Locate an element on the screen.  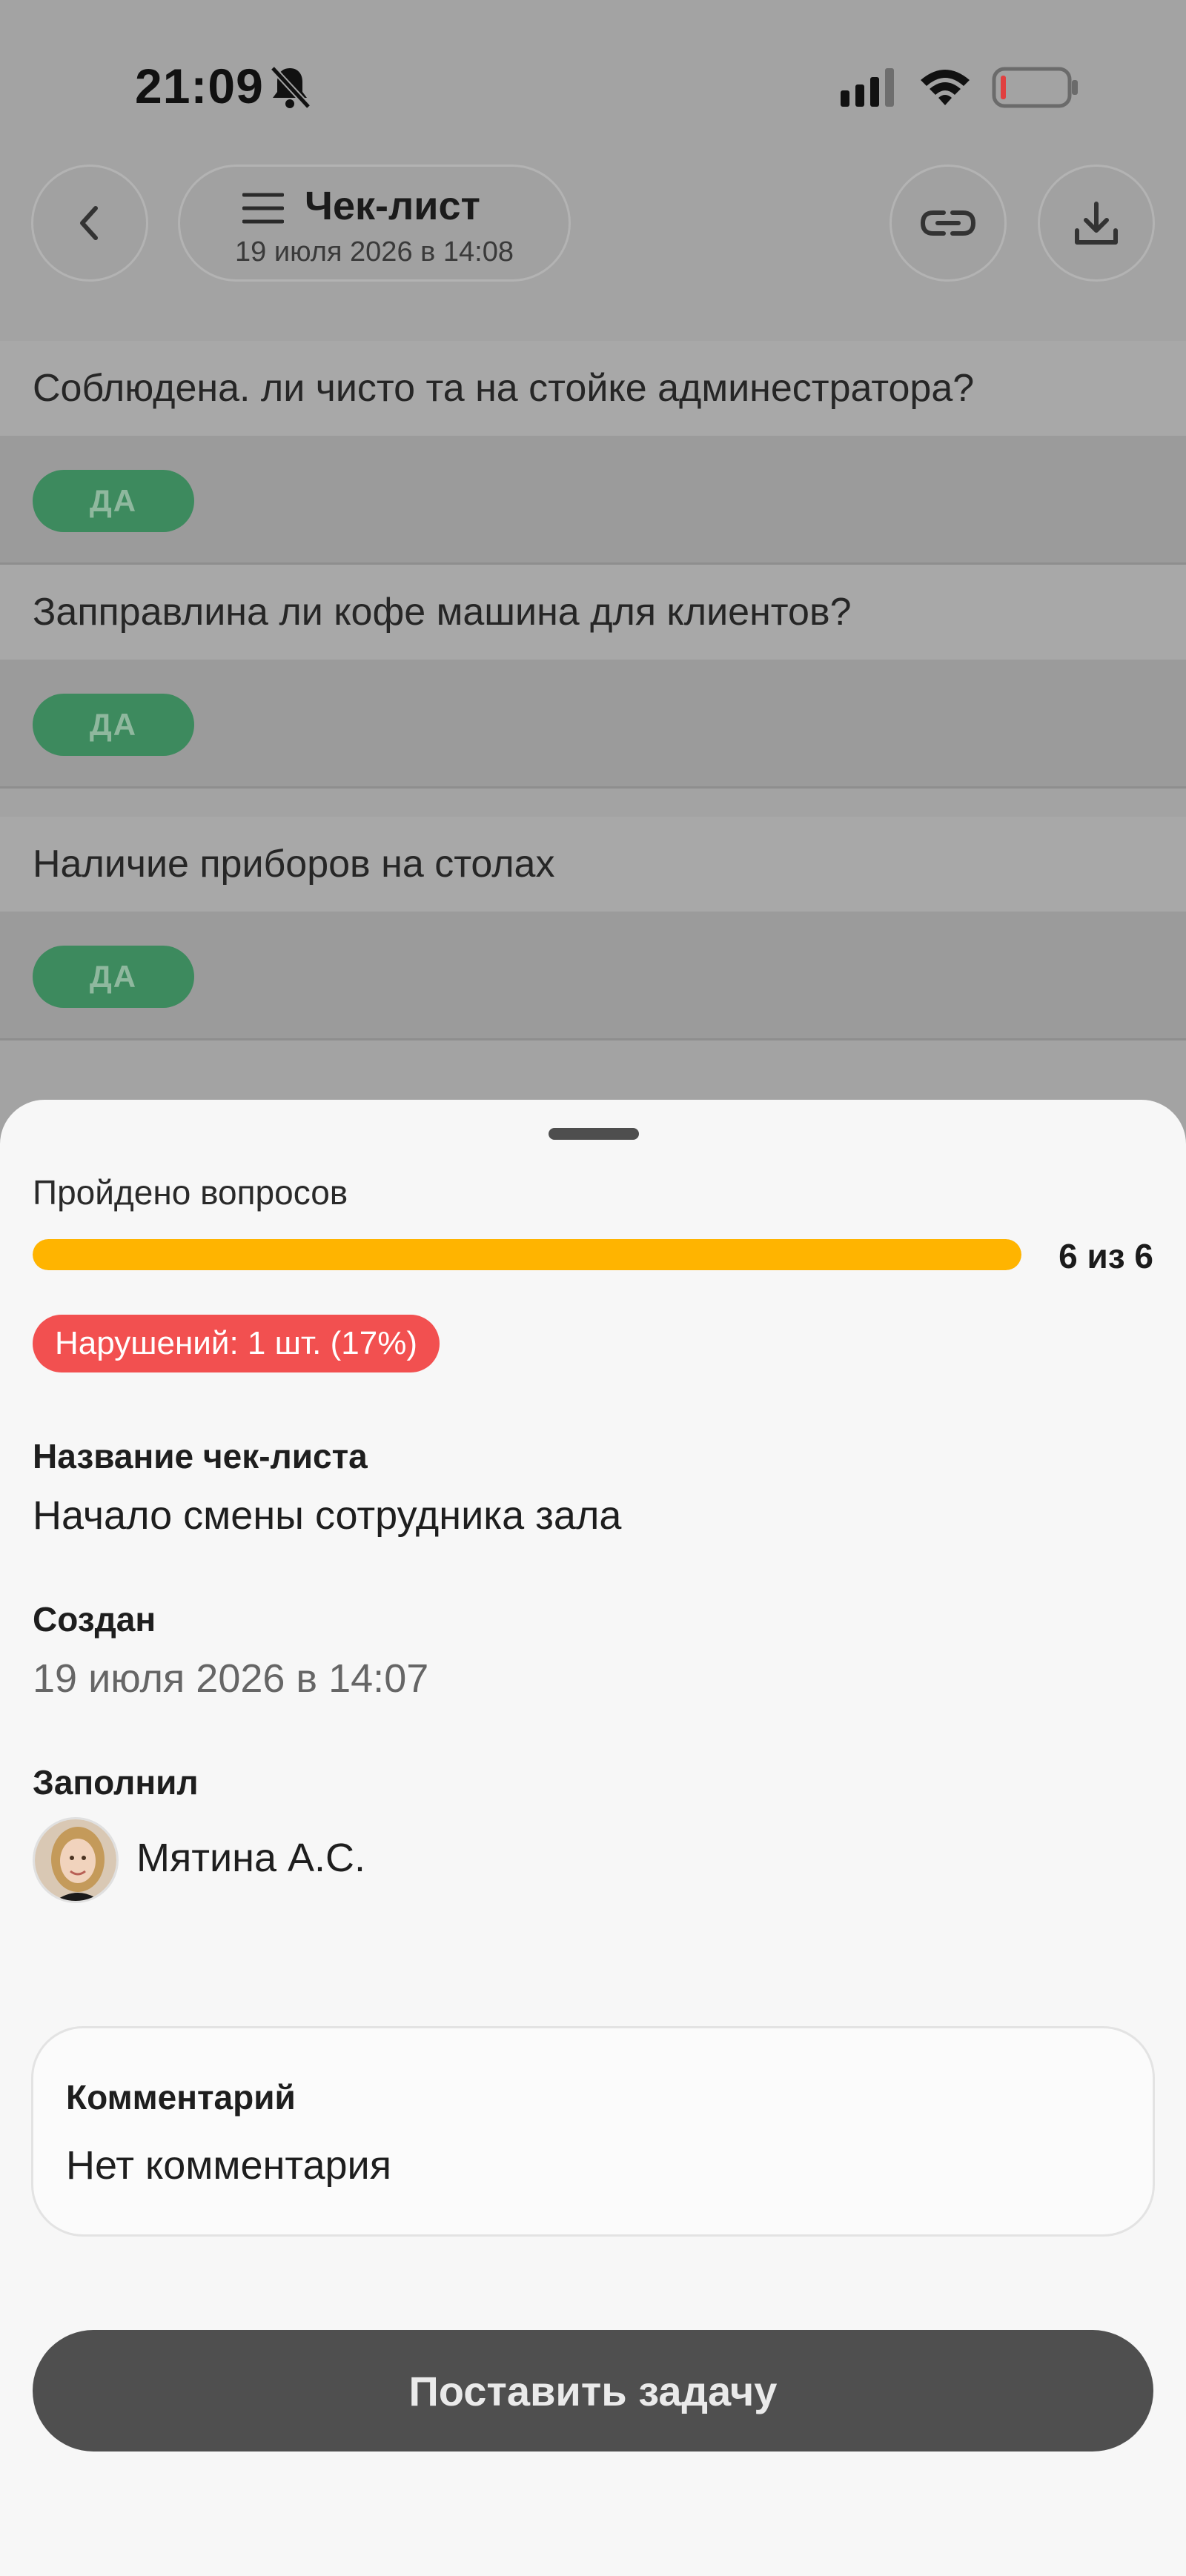
sheet-handle is located at coordinates (594, 1134).